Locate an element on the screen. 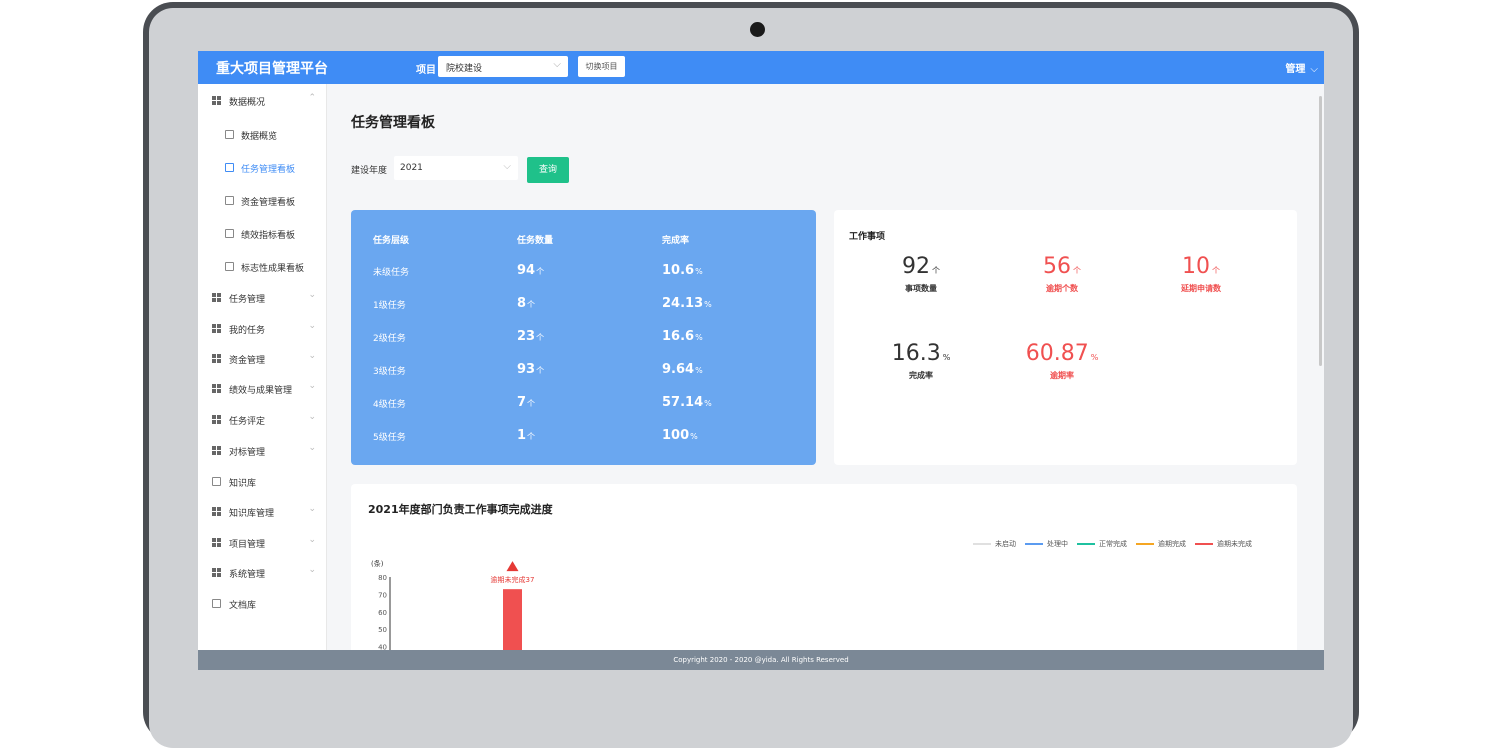  switch-project-button: 切换项目 is located at coordinates (601, 66).